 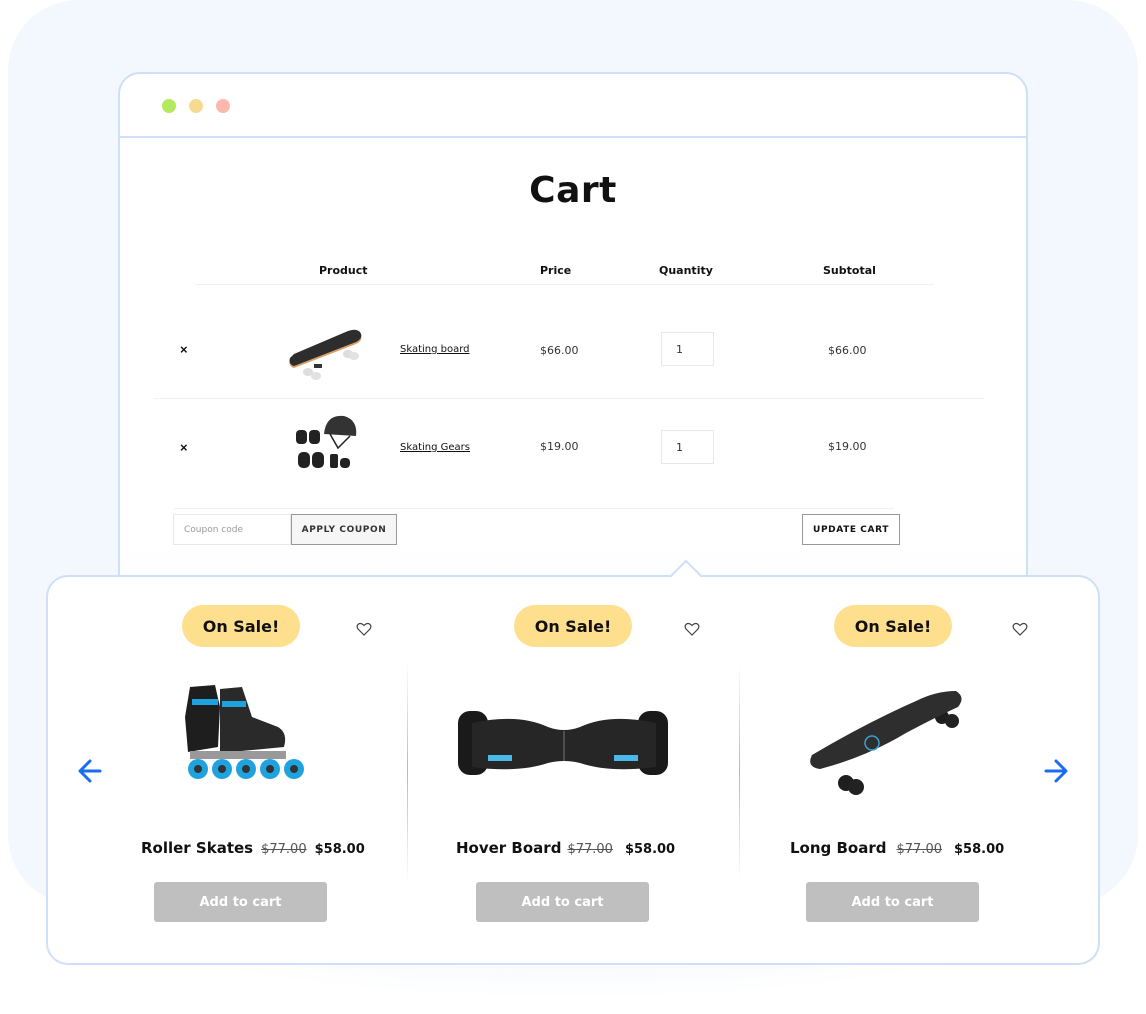 I want to click on window-control-yellow, so click(x=196, y=106).